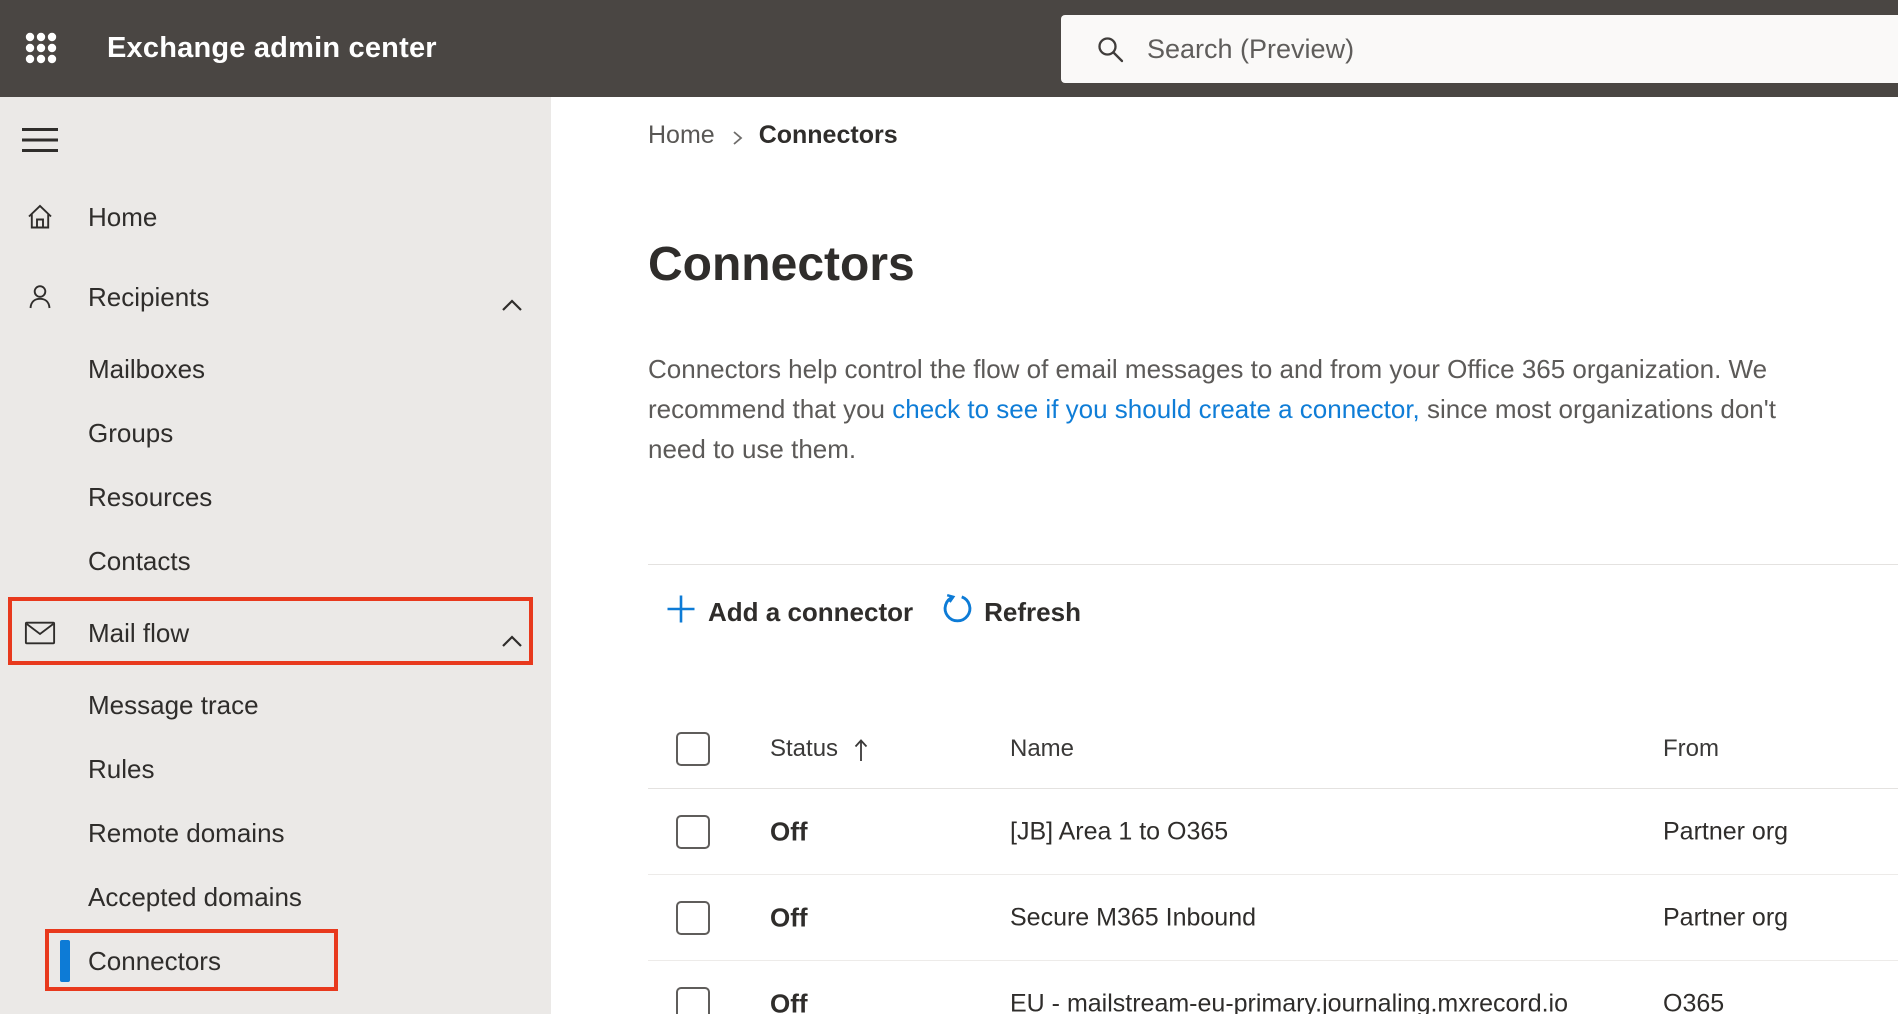 The height and width of the screenshot is (1014, 1898). I want to click on sidebar-item-mail-flow: Mail flow, so click(275, 633).